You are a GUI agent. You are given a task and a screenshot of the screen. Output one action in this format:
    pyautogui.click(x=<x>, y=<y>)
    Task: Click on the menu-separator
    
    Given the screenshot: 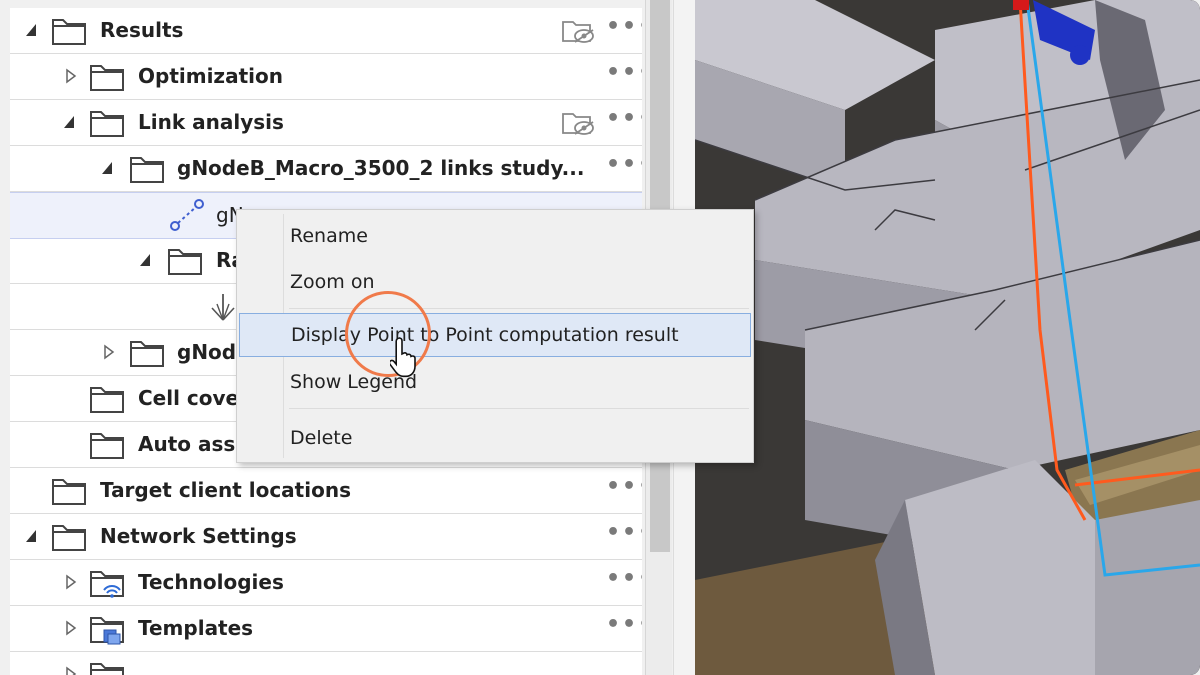 What is the action you would take?
    pyautogui.click(x=519, y=408)
    